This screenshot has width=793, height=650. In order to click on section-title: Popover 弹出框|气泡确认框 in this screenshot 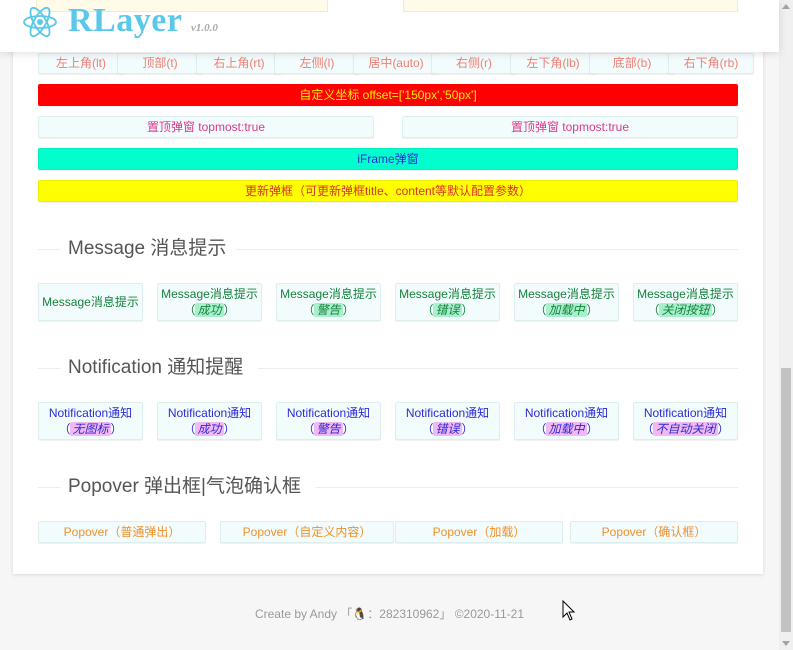, I will do `click(184, 486)`.